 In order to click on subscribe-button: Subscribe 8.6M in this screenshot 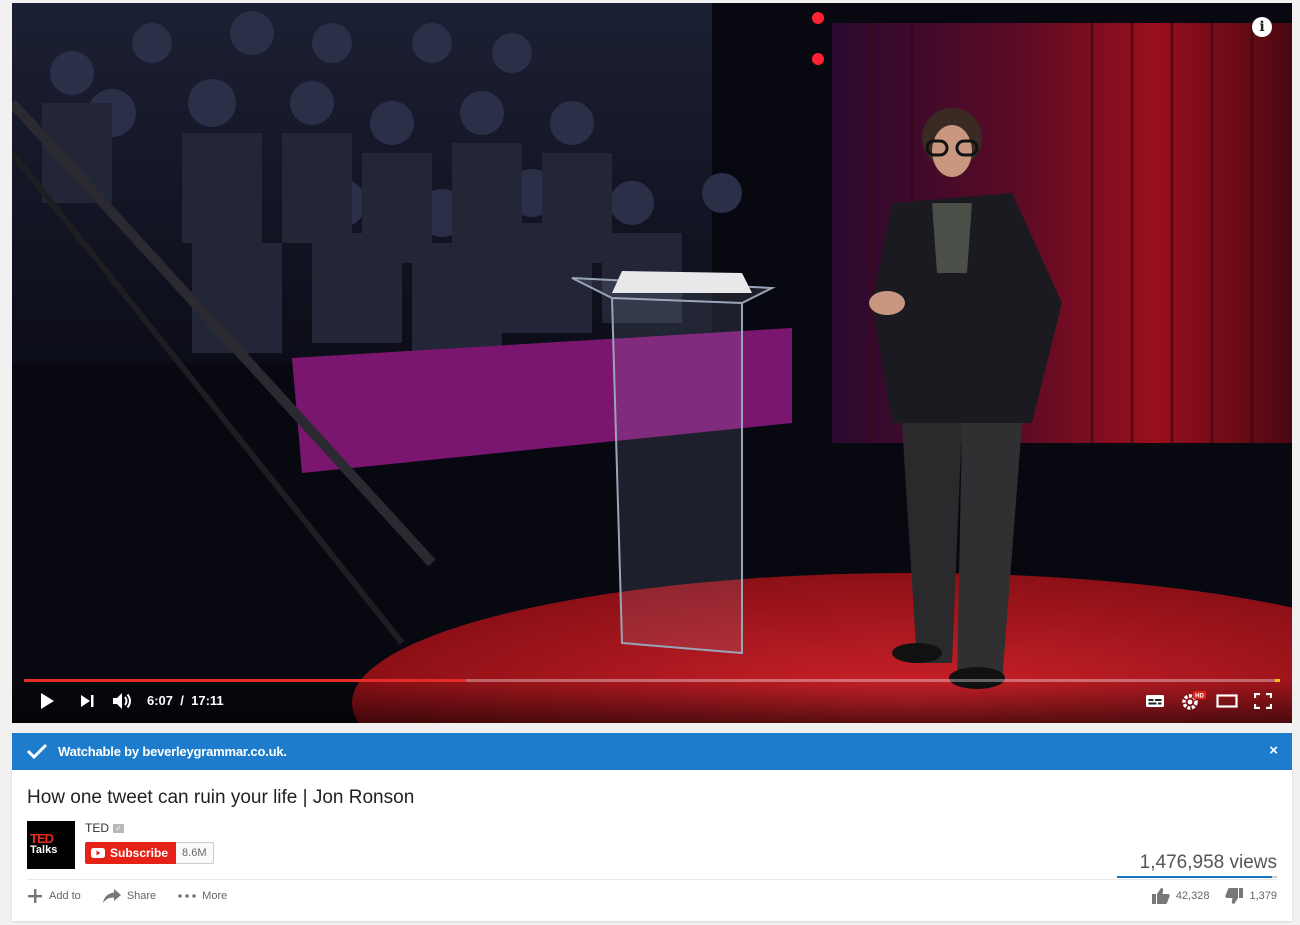, I will do `click(149, 853)`.